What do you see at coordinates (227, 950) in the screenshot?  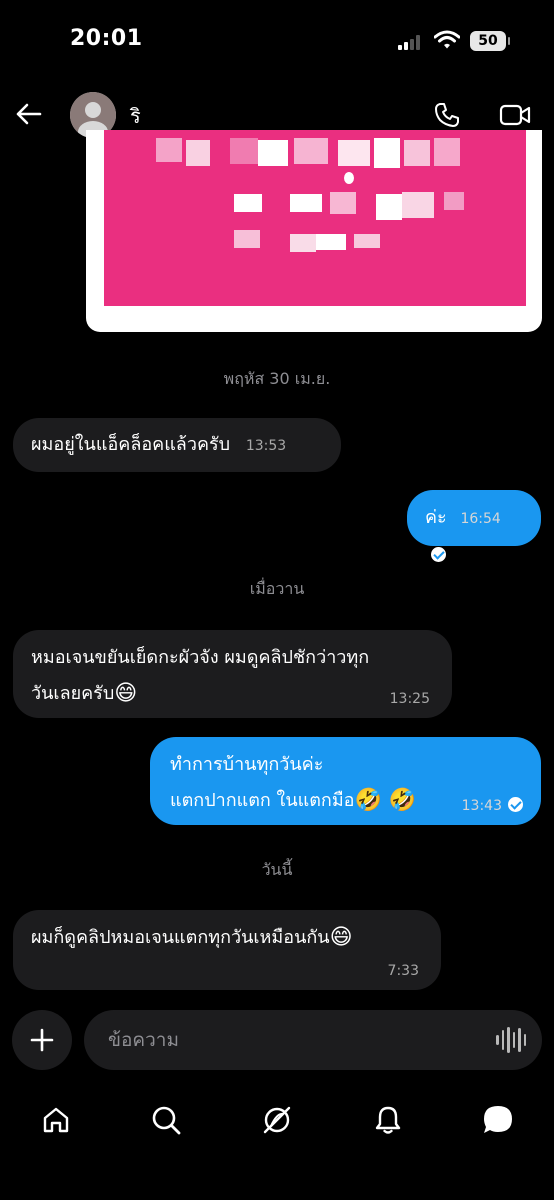 I see `message-incoming: ผมก็ดูคลิปหมอเจนแตกทุกวันเหมือนกัน😄 7:33` at bounding box center [227, 950].